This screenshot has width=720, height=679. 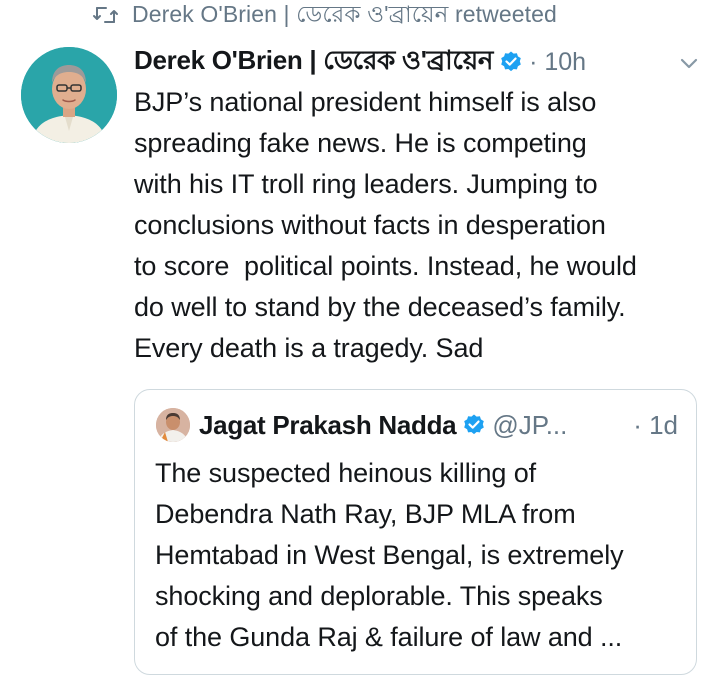 What do you see at coordinates (379, 596) in the screenshot?
I see `quoted-text-line: shocking and deplorable. This speaks` at bounding box center [379, 596].